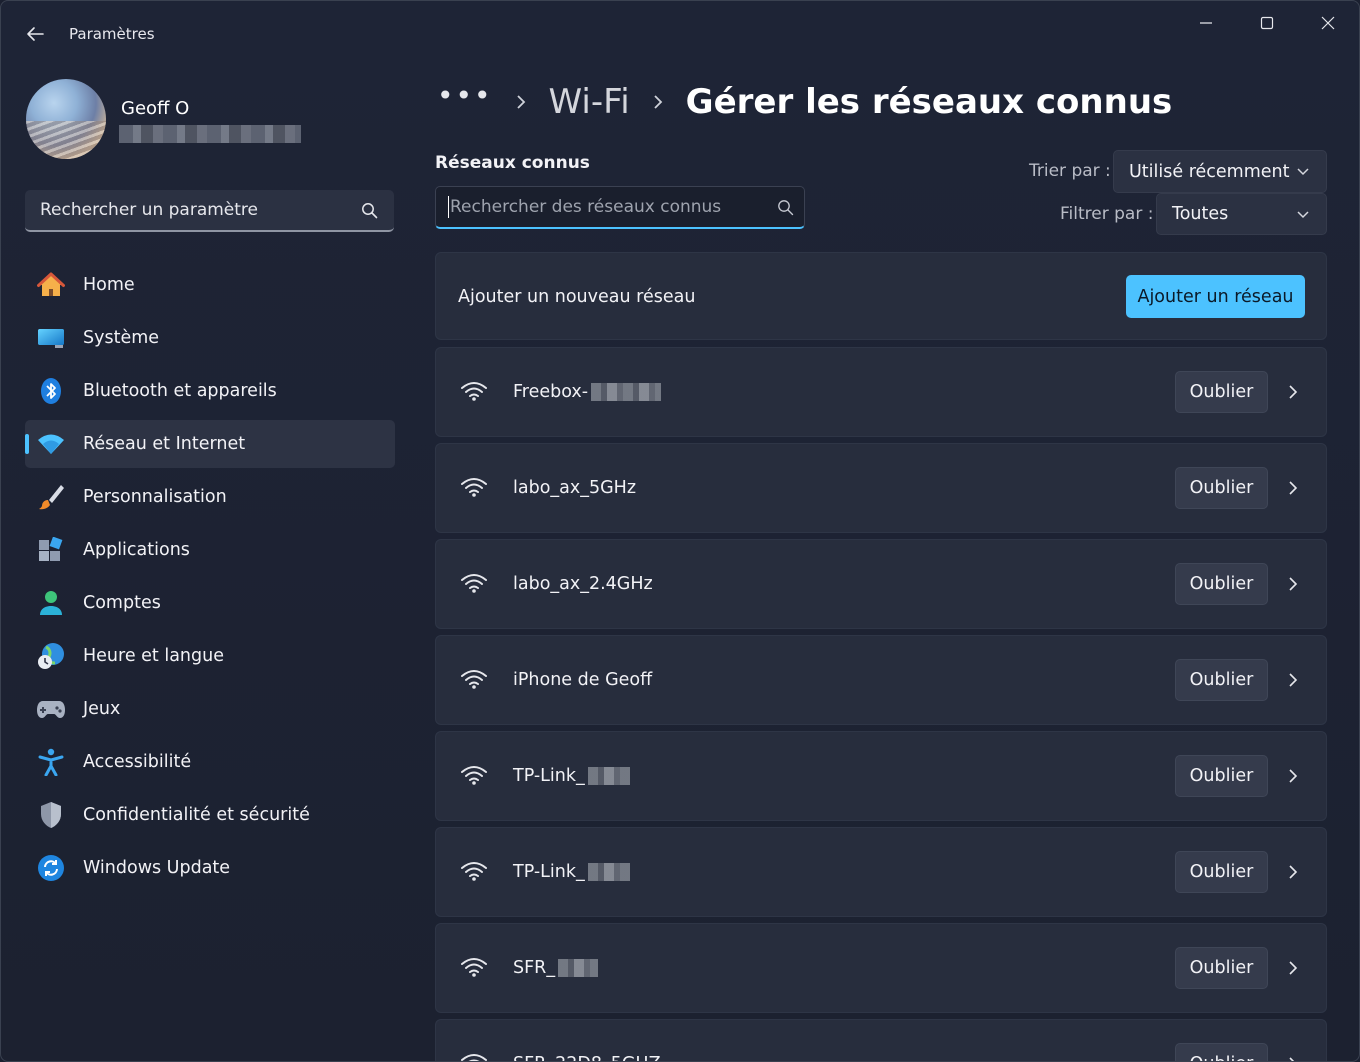 This screenshot has width=1360, height=1062. I want to click on settings-search-input: Rechercher un paramètre, so click(209, 211).